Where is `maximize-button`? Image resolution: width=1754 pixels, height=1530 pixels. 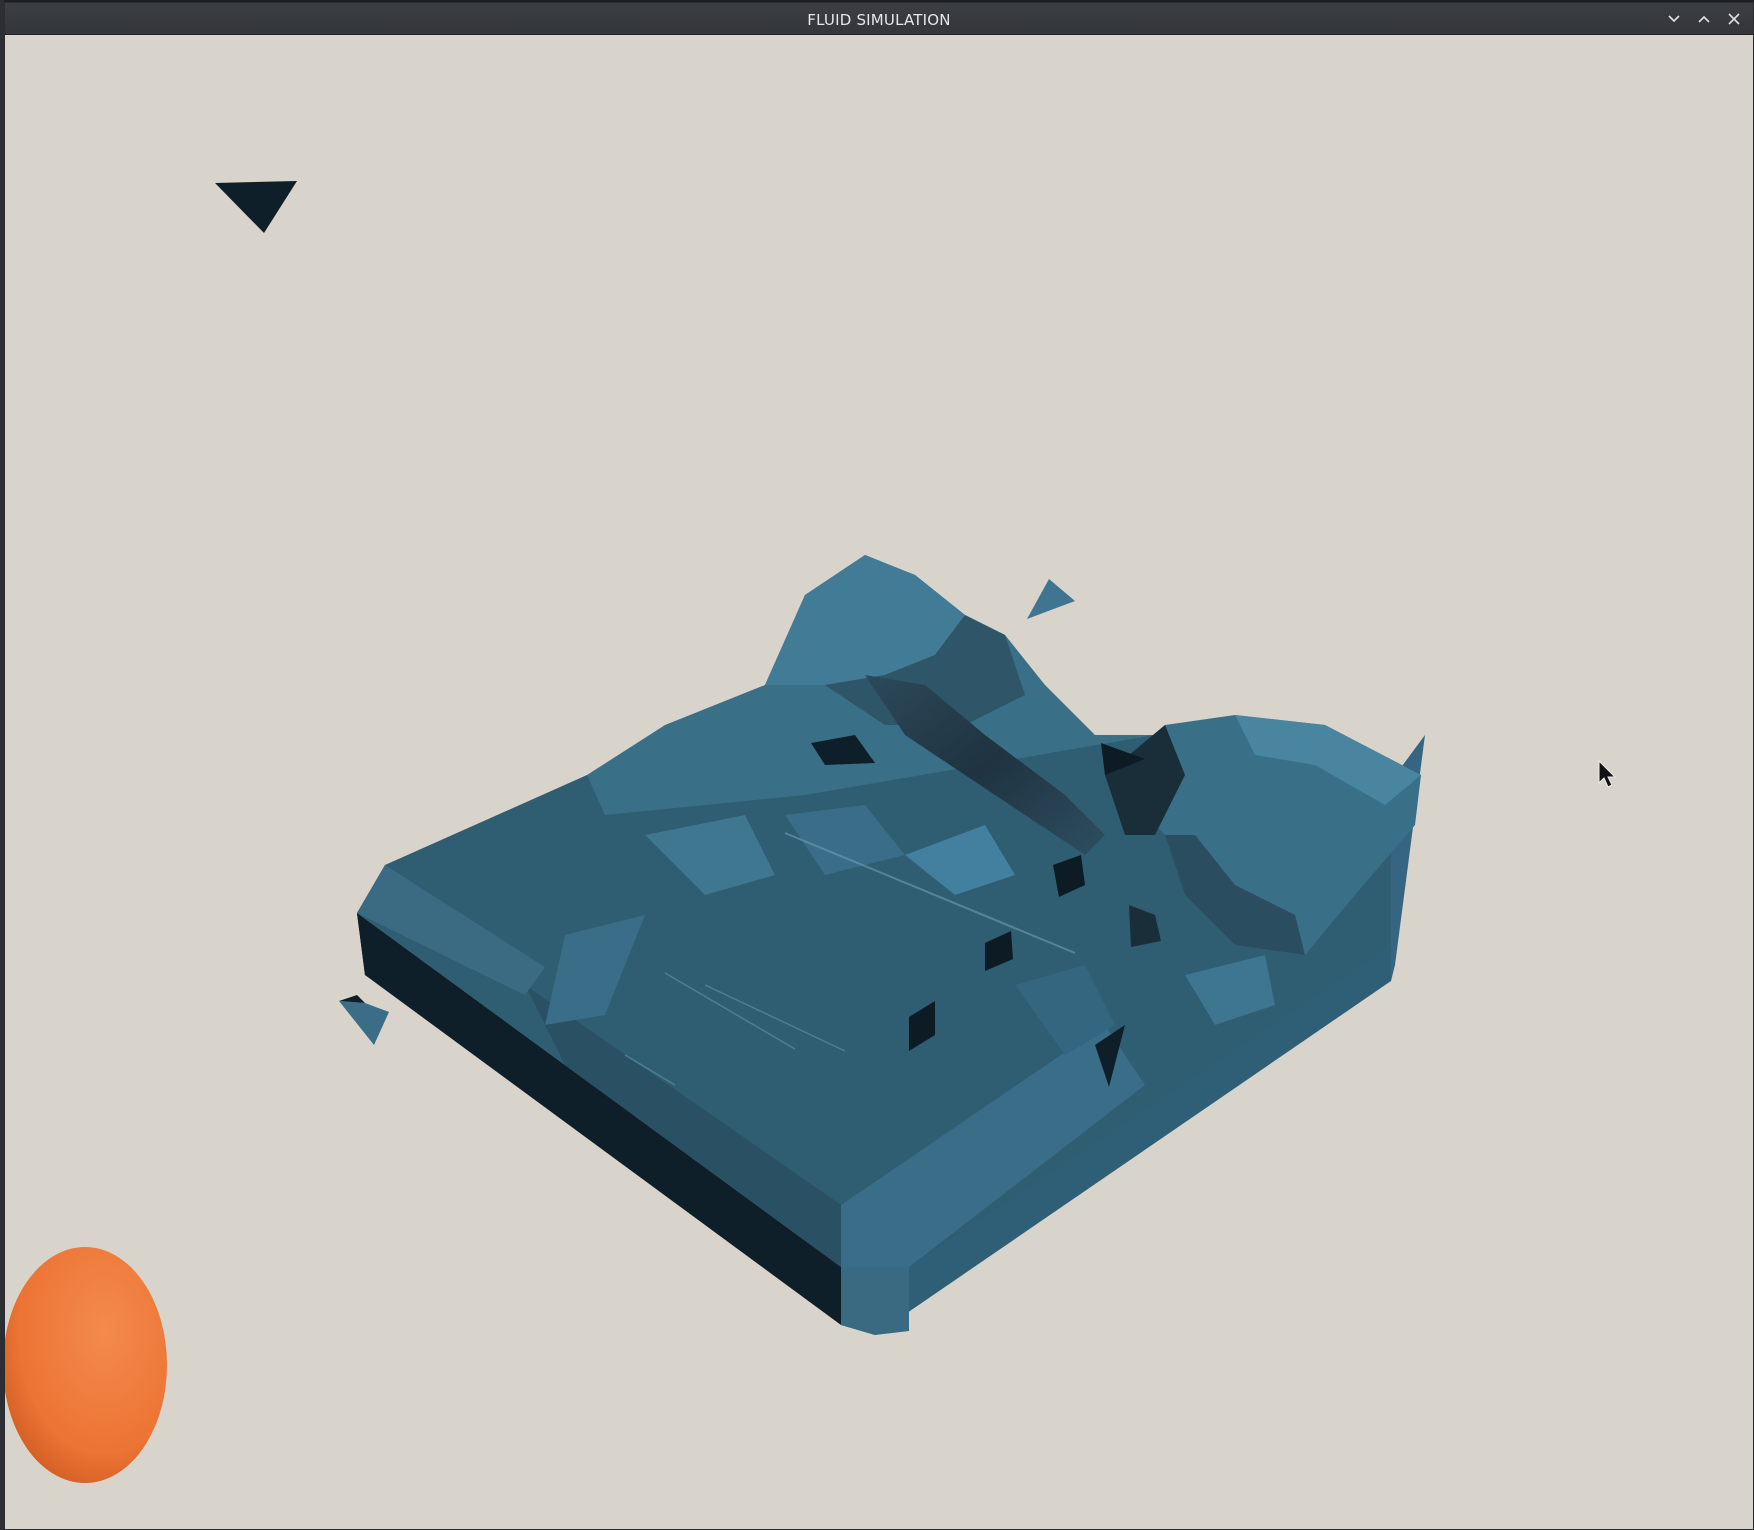
maximize-button is located at coordinates (1704, 19).